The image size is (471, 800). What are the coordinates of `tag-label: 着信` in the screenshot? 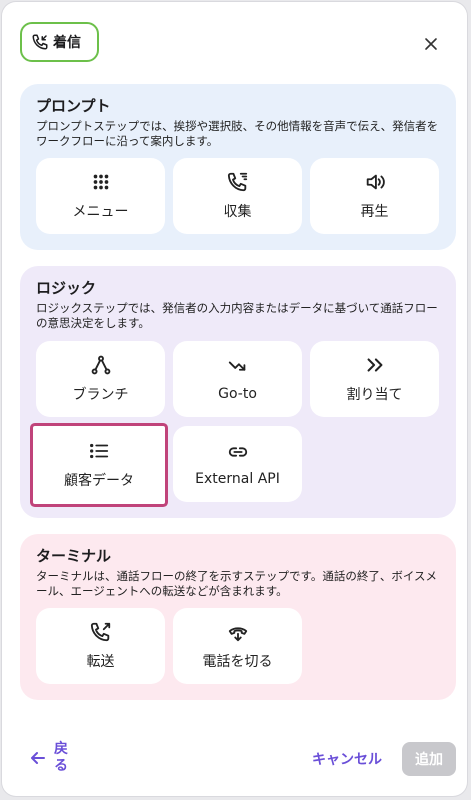 It's located at (67, 43).